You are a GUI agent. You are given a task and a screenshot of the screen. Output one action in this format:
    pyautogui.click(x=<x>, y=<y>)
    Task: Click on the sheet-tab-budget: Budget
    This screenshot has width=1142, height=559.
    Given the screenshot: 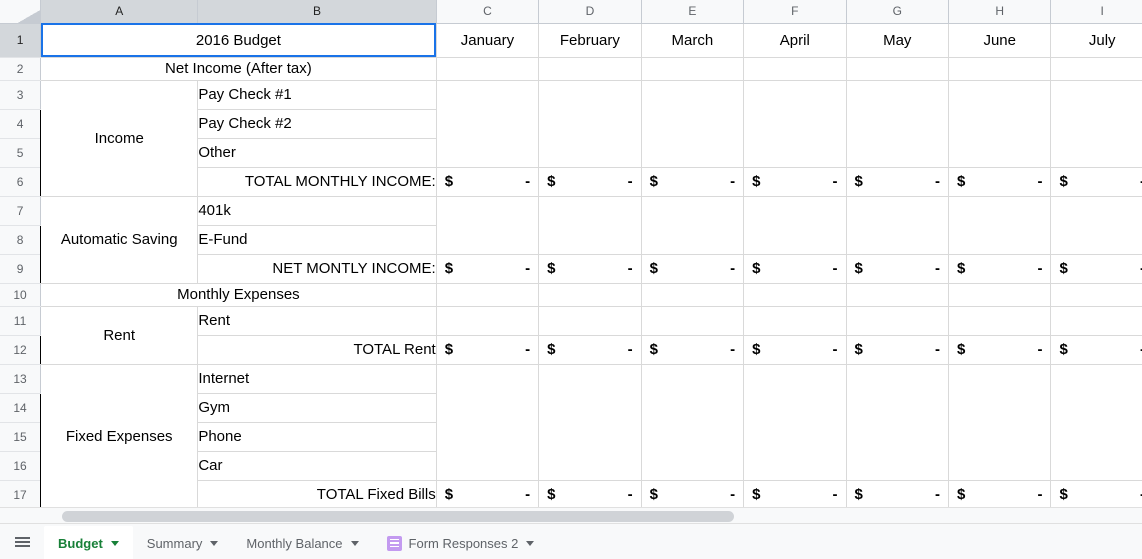 What is the action you would take?
    pyautogui.click(x=88, y=542)
    